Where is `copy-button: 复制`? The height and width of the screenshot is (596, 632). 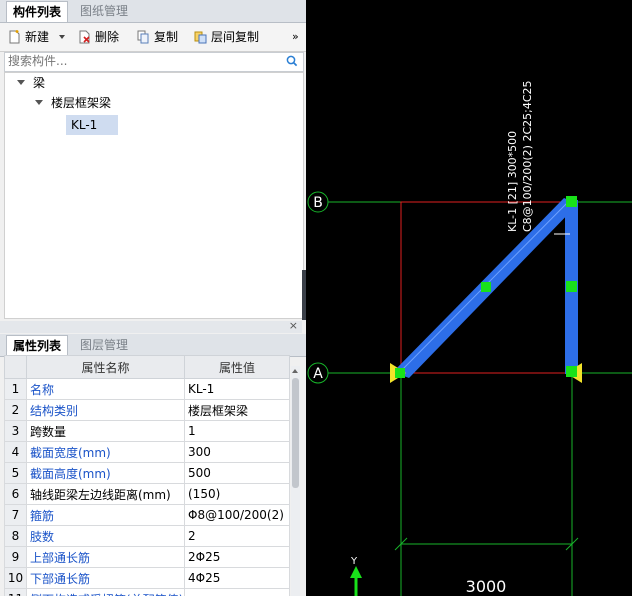 copy-button: 复制 is located at coordinates (157, 37).